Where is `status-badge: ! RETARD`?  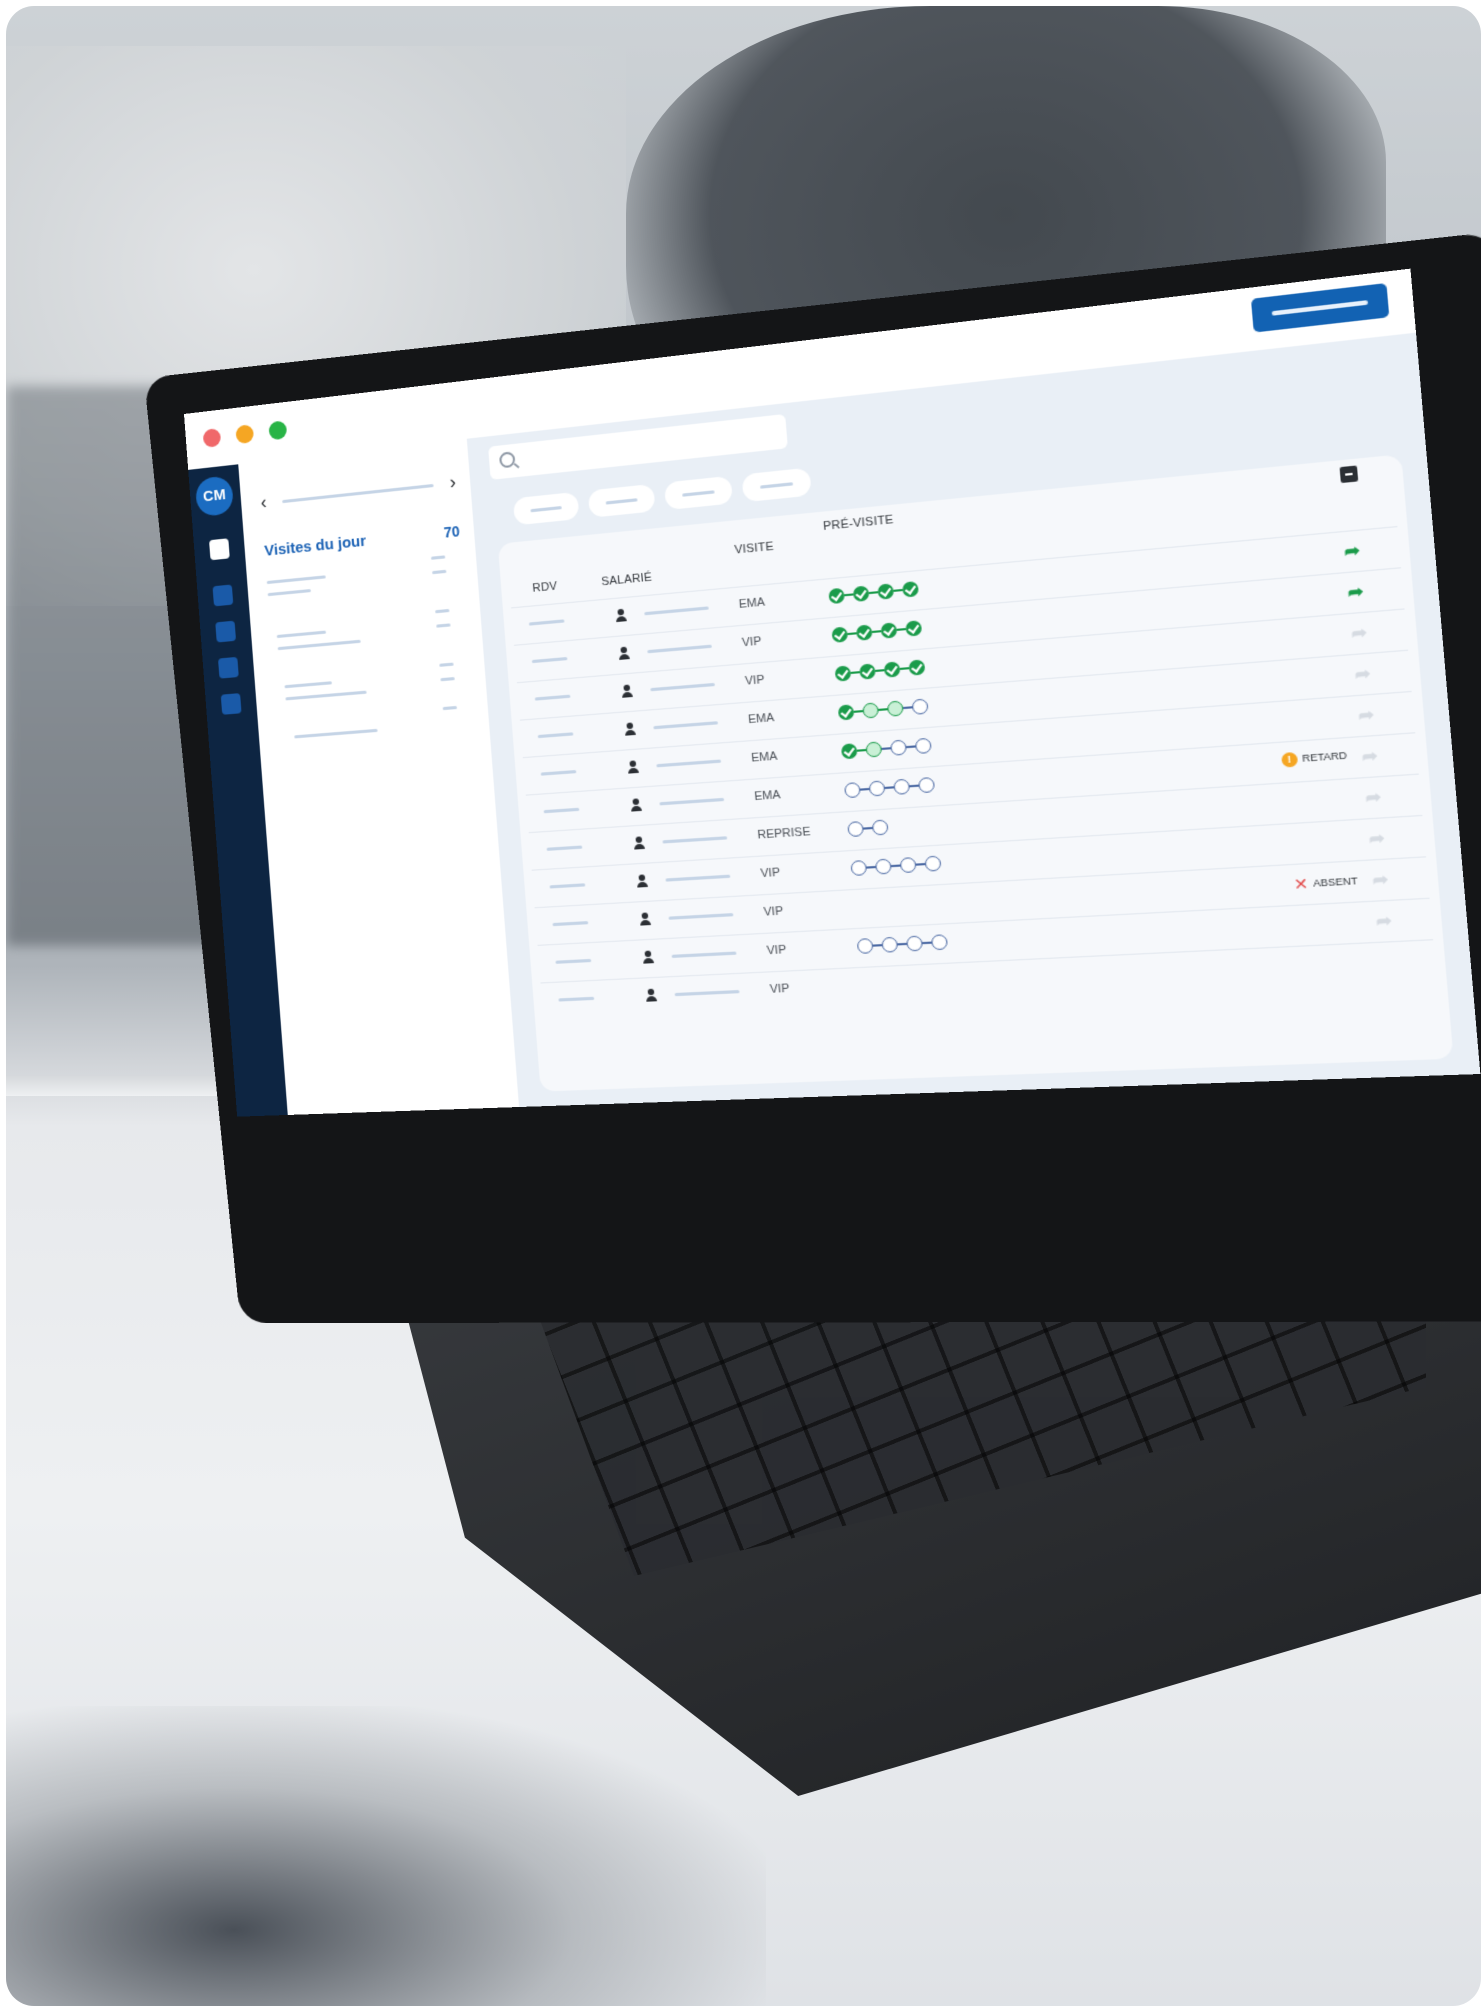 status-badge: ! RETARD is located at coordinates (1314, 758).